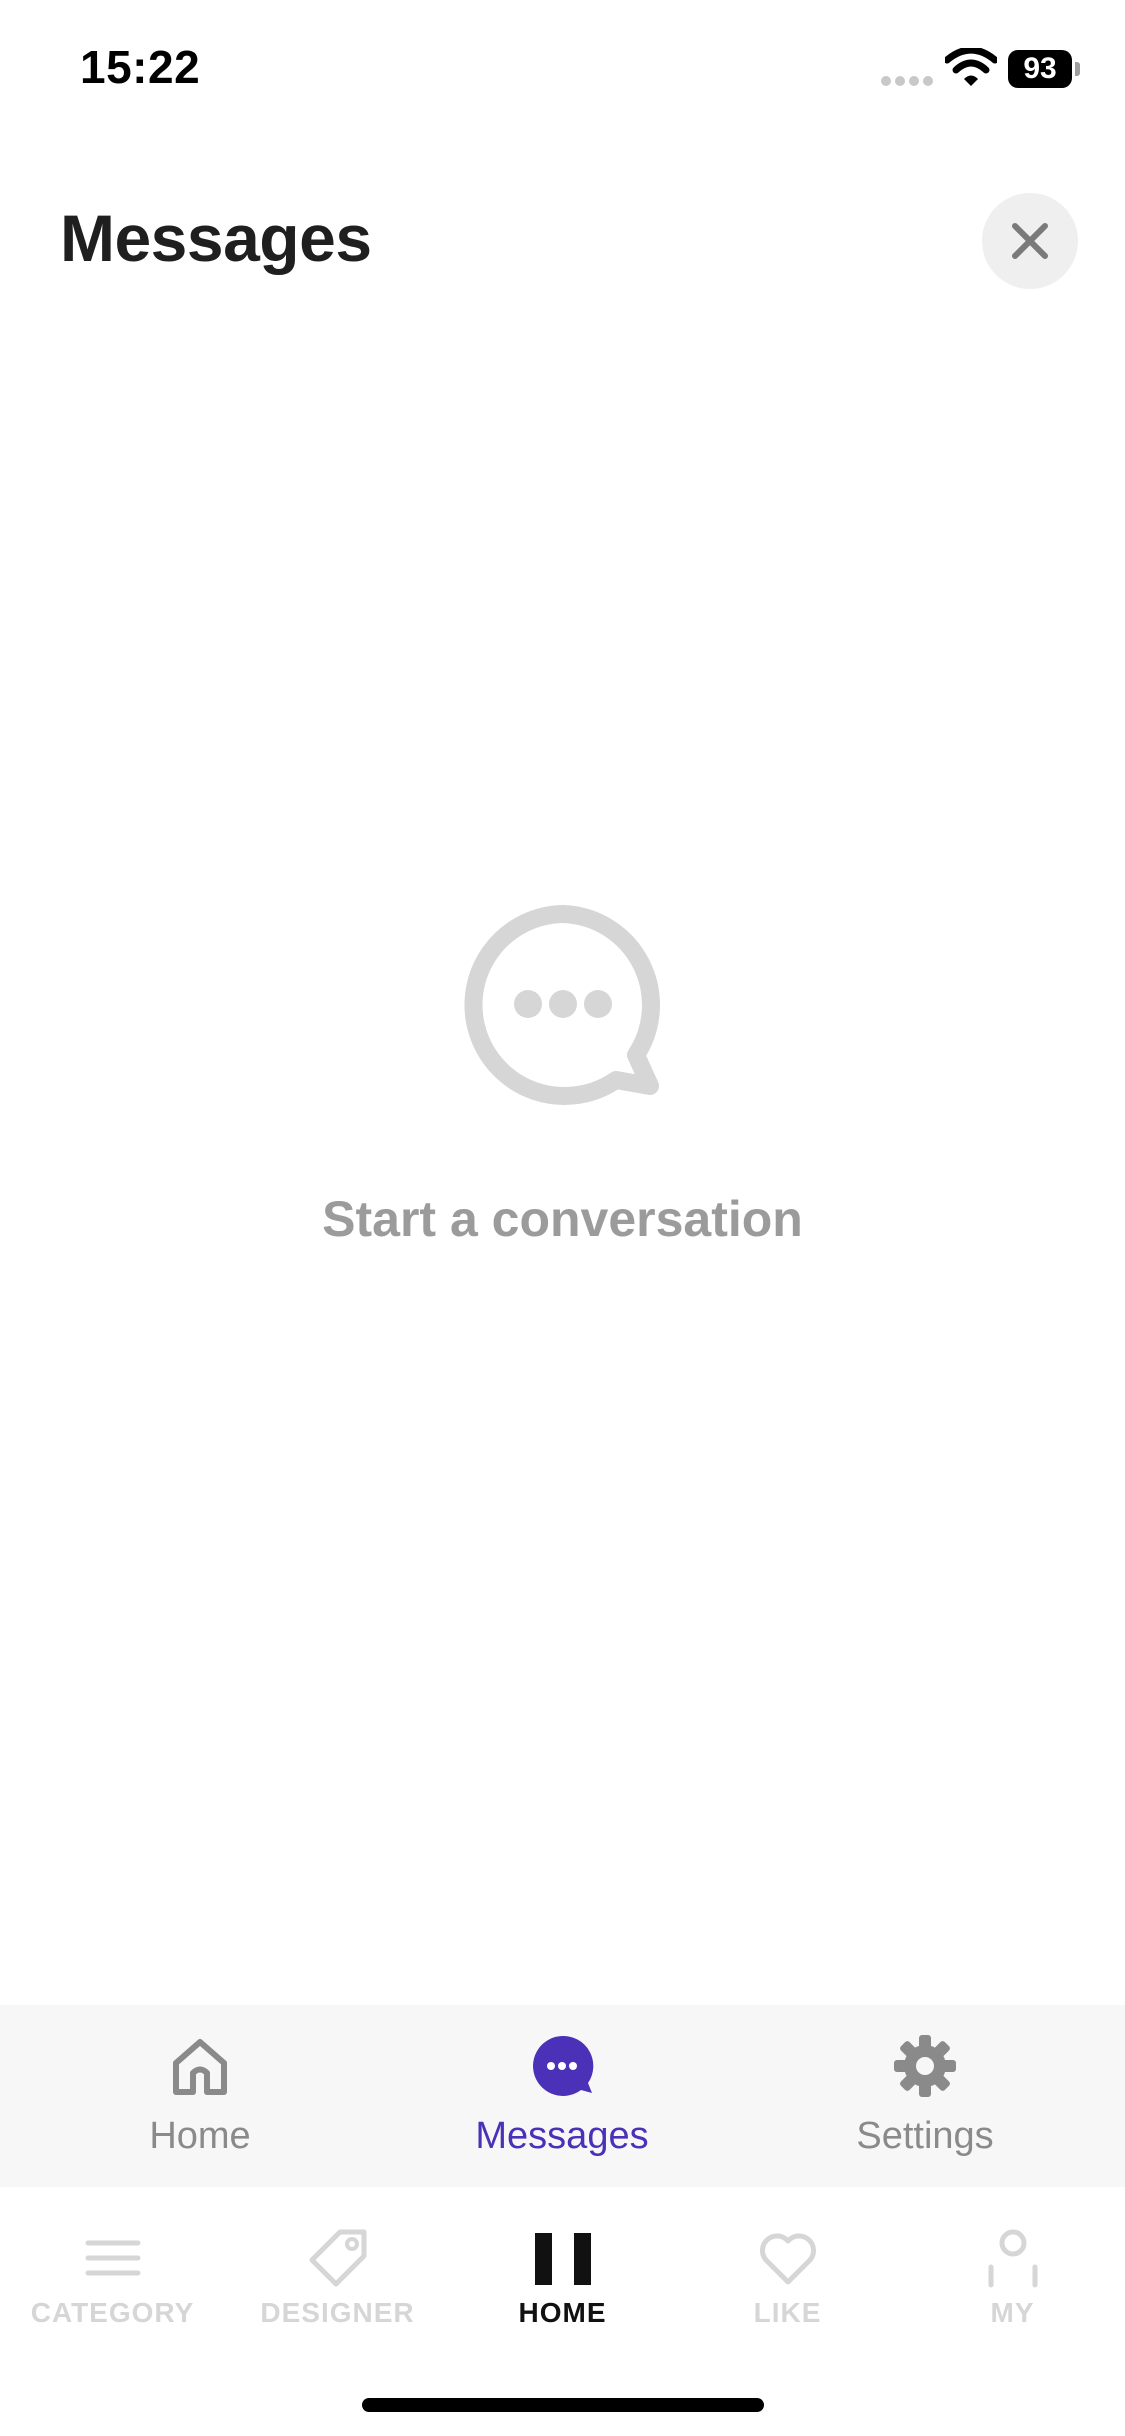  I want to click on tab-home: Home, so click(200, 2095).